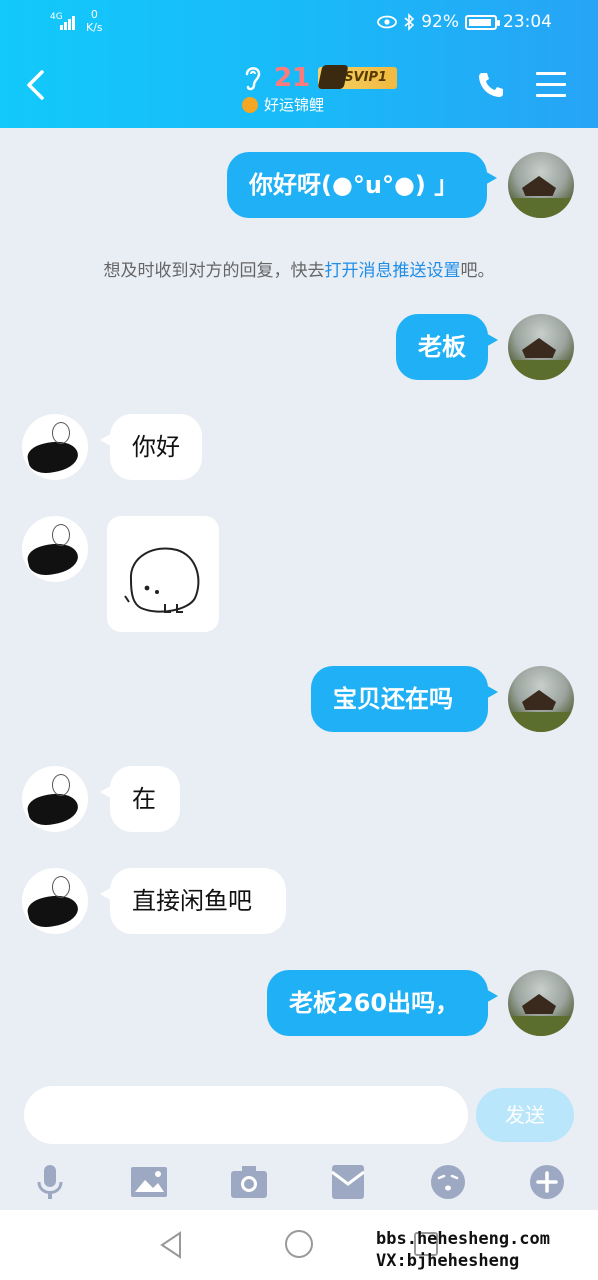 The width and height of the screenshot is (598, 1280). I want to click on push-notice: 想及时收到对方的回复，快去打开消息推送设置吧。, so click(299, 271).